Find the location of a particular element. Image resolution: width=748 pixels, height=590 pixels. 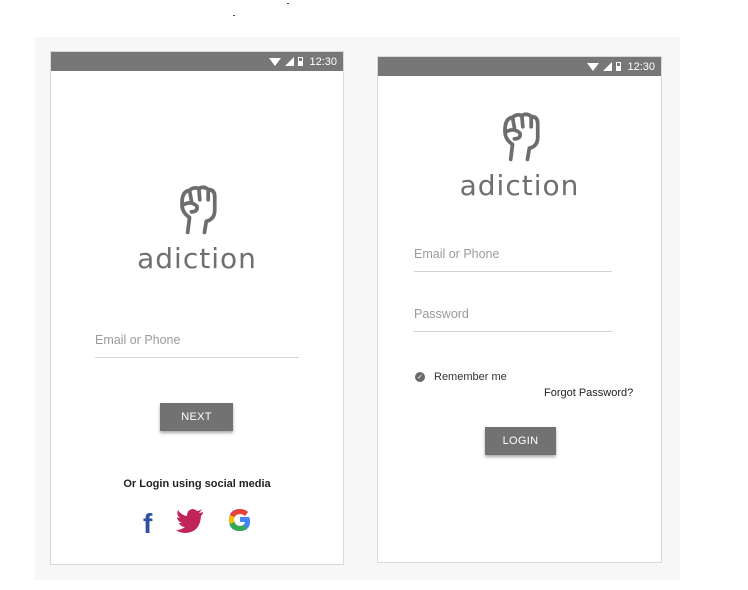

remember-me-checkbox: ✓ Remember me is located at coordinates (461, 377).